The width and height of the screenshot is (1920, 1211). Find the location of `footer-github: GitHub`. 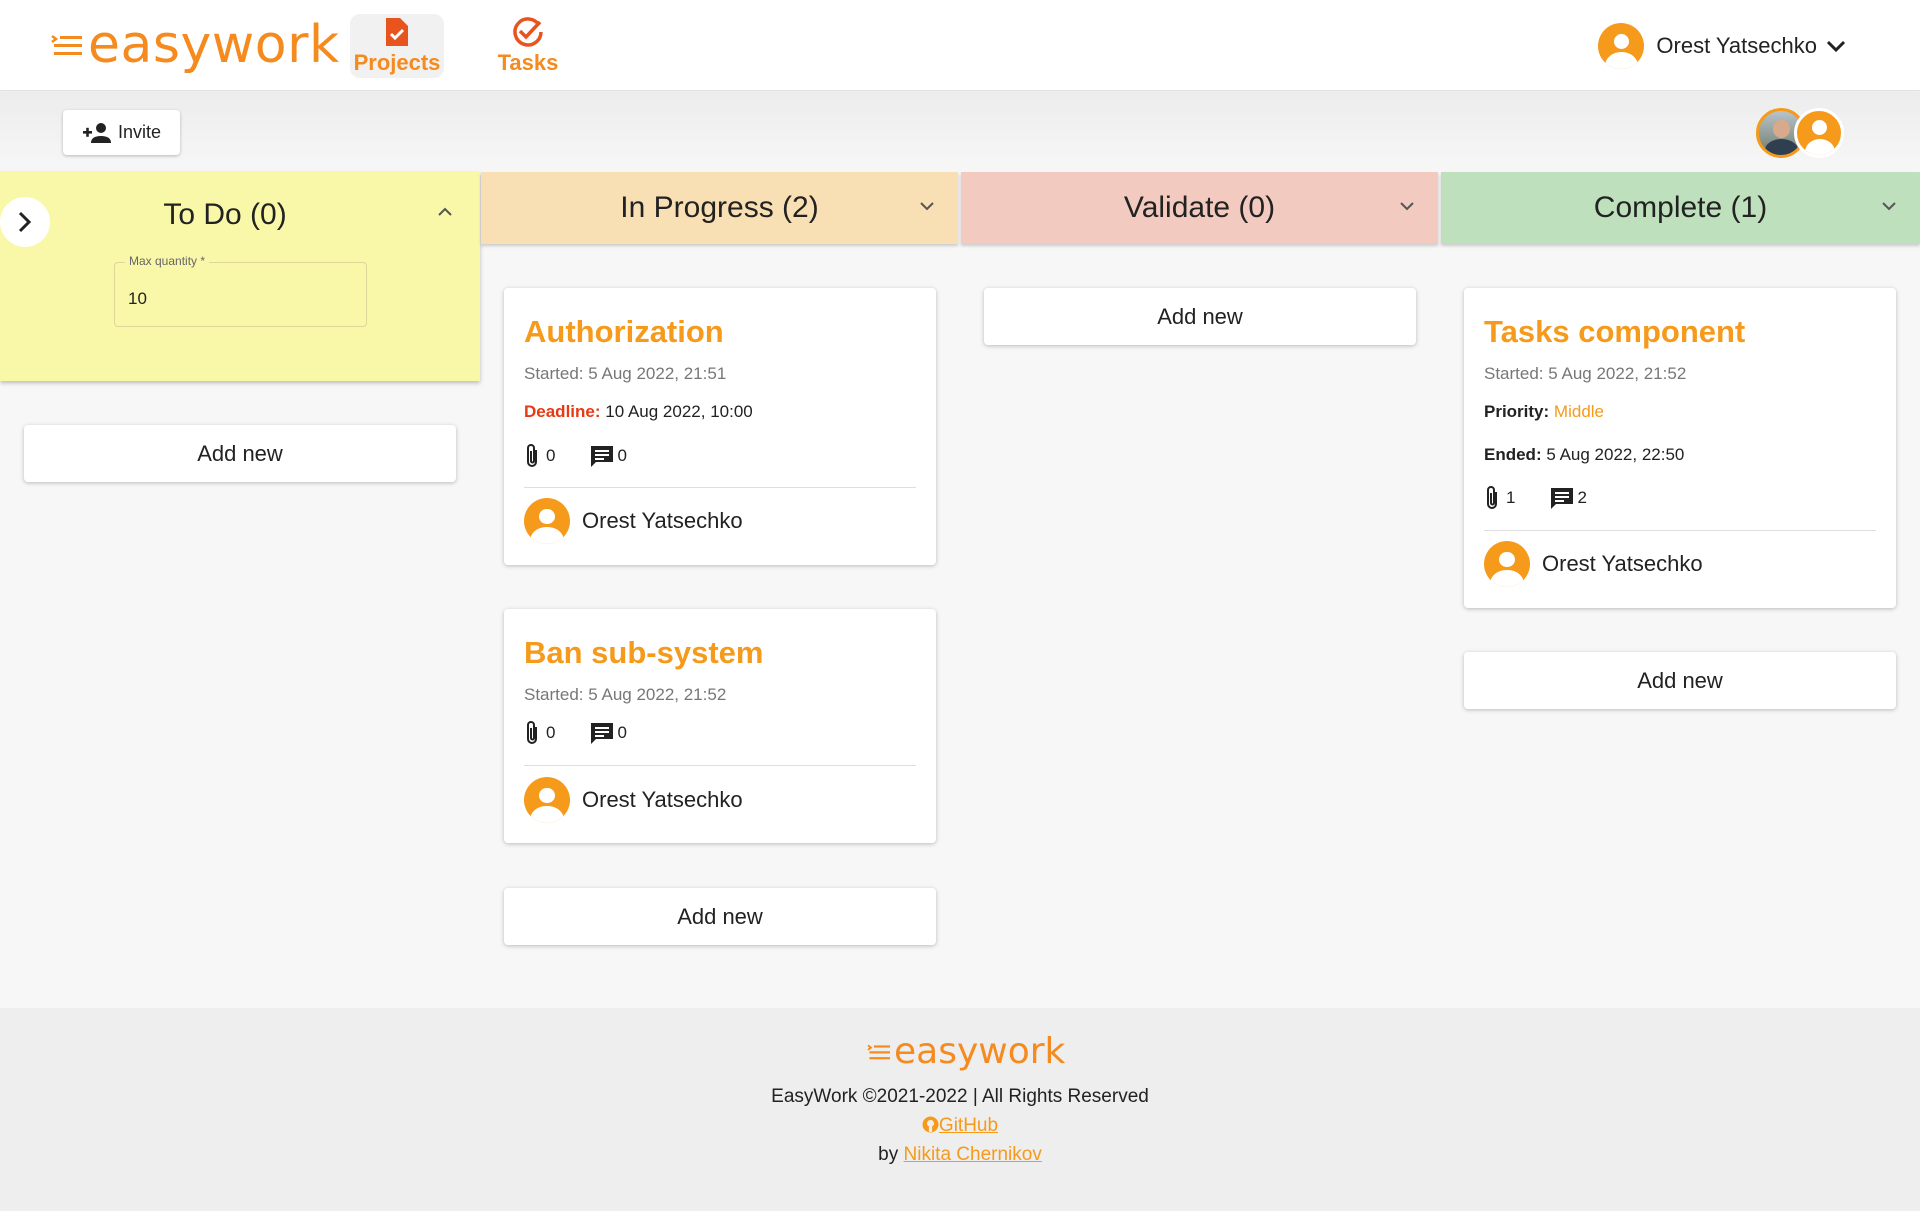

footer-github: GitHub is located at coordinates (960, 1126).